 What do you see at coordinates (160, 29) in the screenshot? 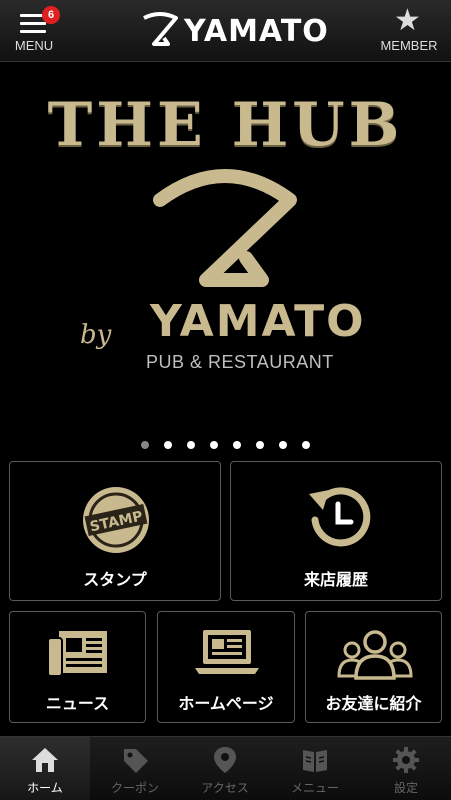
I see `yamato-mark-icon` at bounding box center [160, 29].